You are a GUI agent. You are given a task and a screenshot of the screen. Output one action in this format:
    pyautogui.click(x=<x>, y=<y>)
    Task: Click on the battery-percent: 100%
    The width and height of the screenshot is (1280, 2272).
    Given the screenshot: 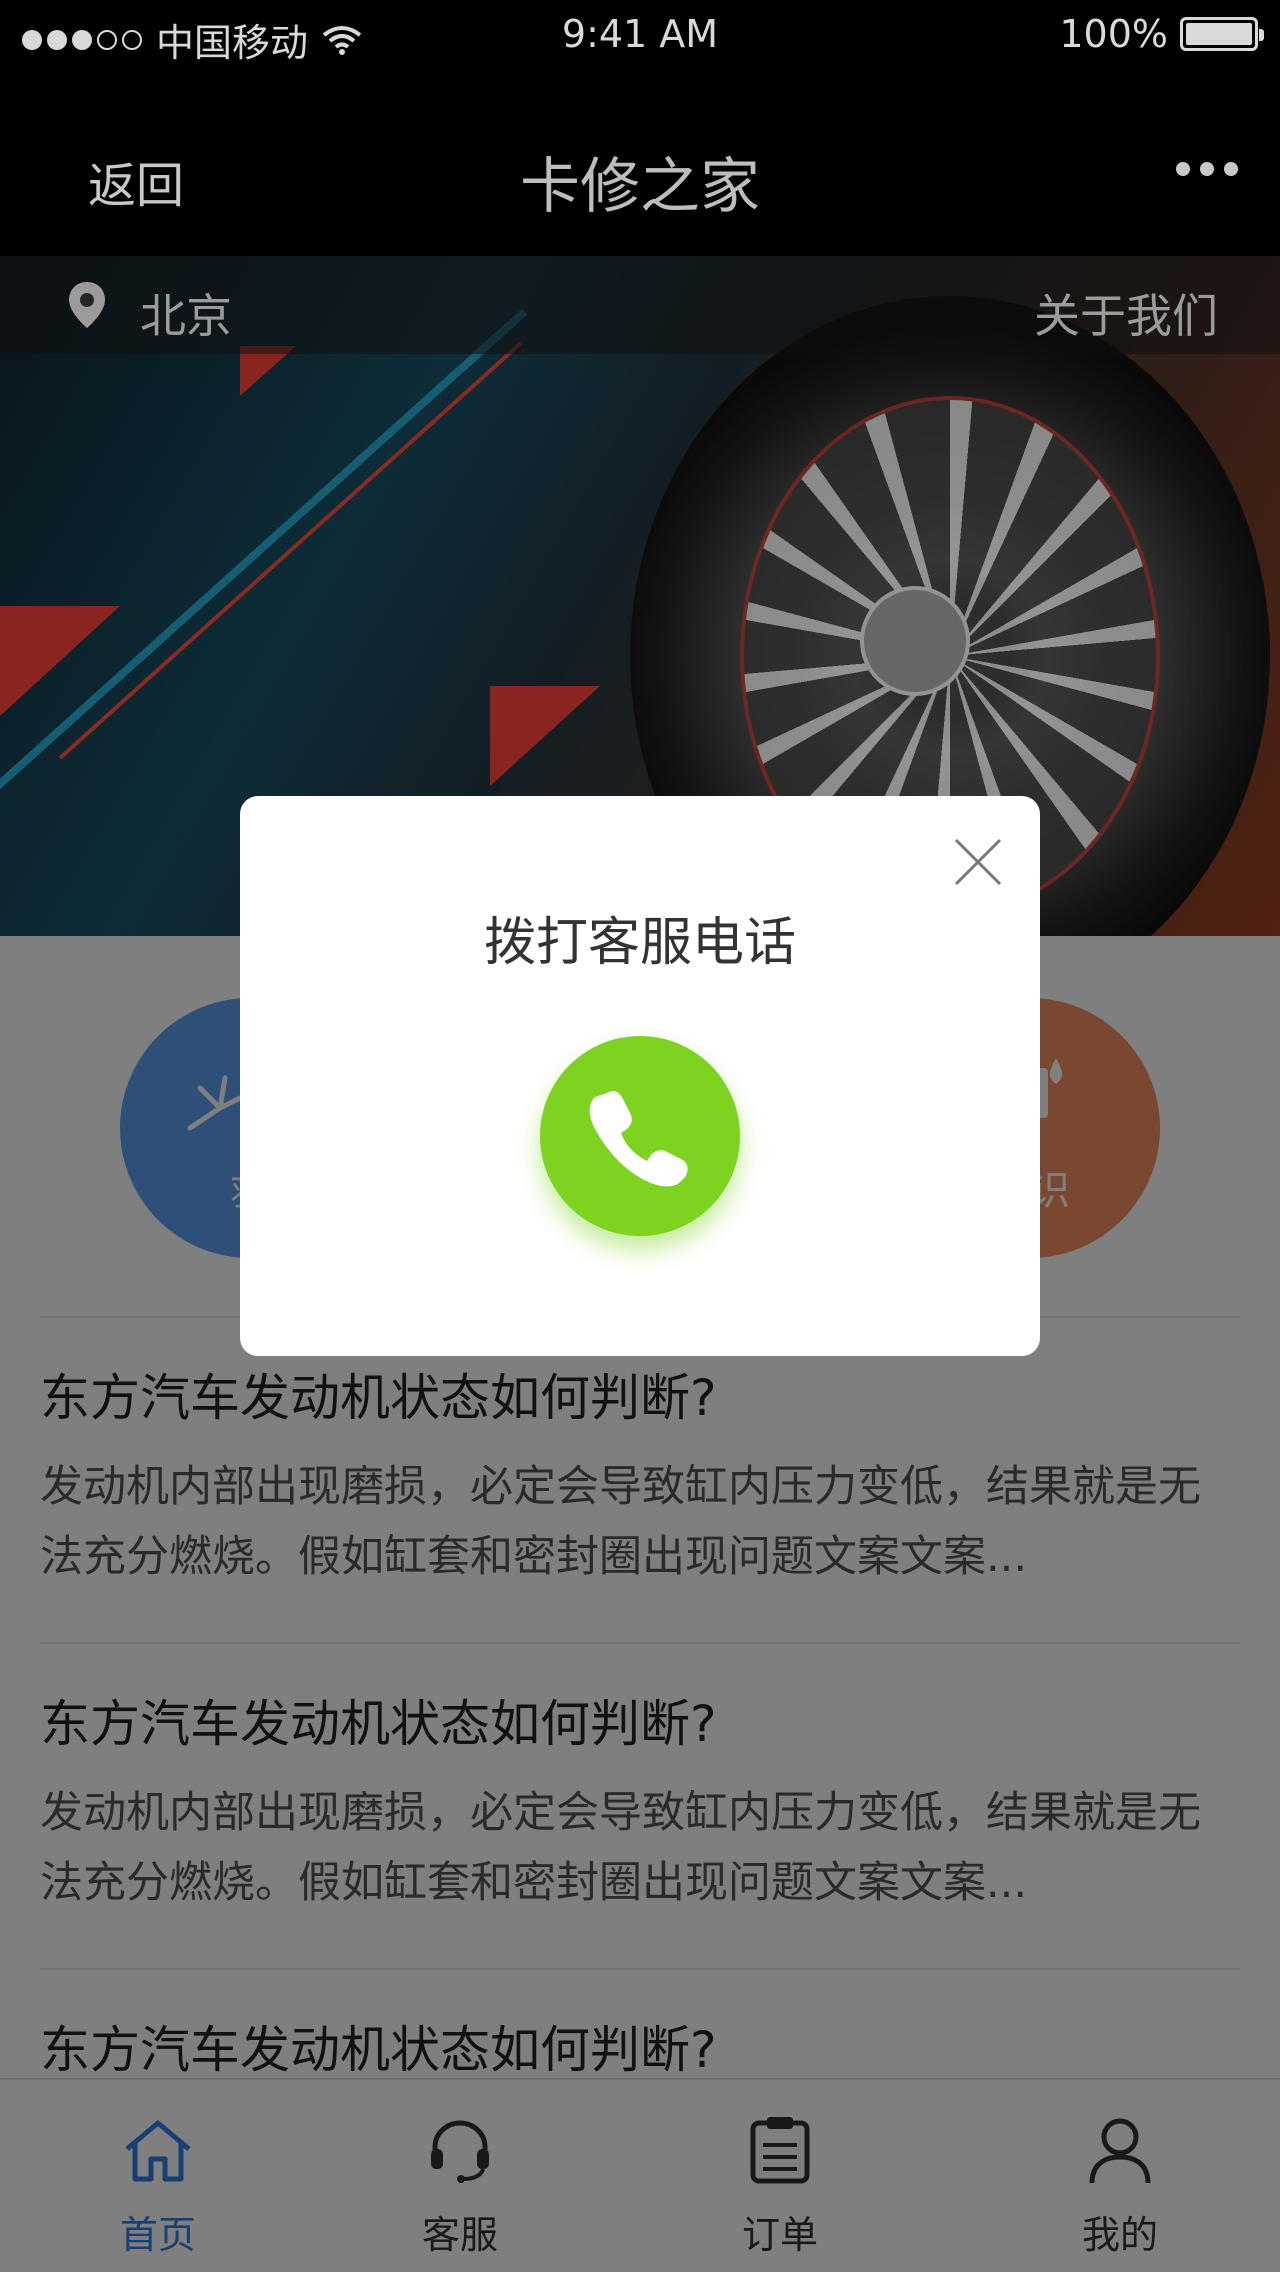 What is the action you would take?
    pyautogui.click(x=1113, y=34)
    